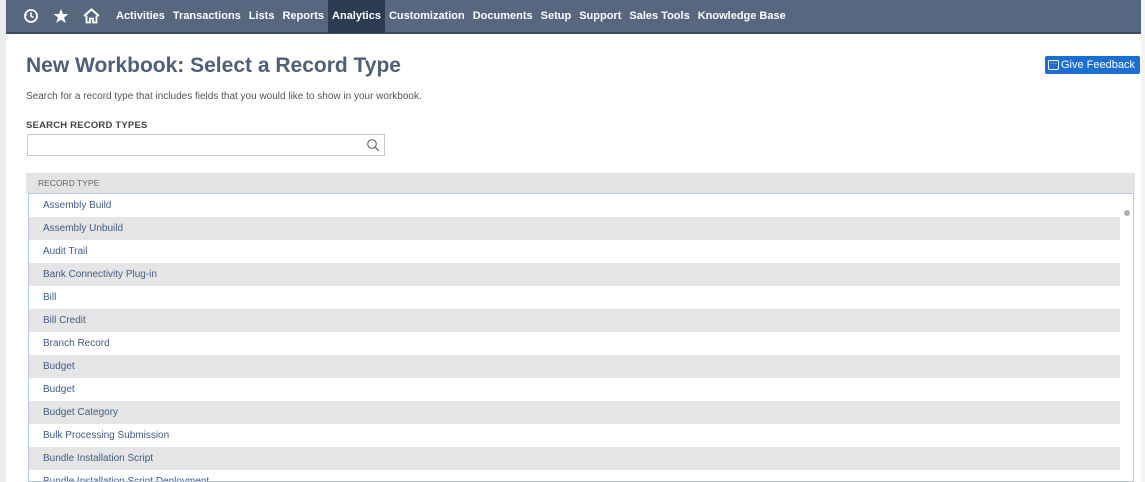 This screenshot has height=482, width=1145. I want to click on give-feedback-label: Give Feedback, so click(1098, 65).